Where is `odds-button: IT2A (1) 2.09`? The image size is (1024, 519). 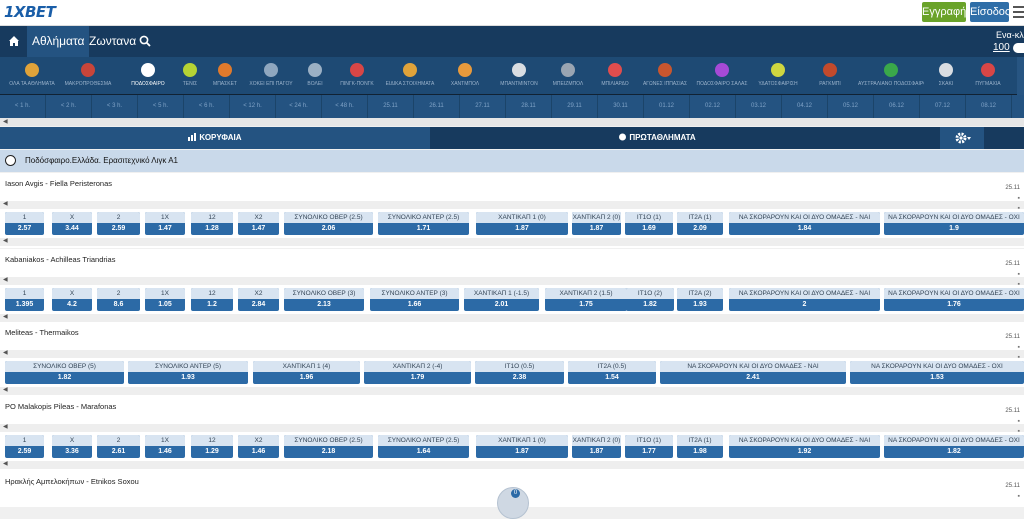 odds-button: IT2A (1) 2.09 is located at coordinates (700, 223).